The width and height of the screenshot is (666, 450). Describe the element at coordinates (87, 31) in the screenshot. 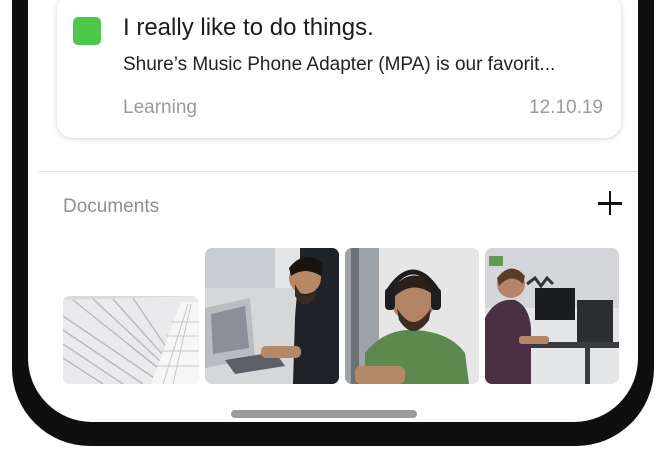

I see `green-square-icon` at that location.